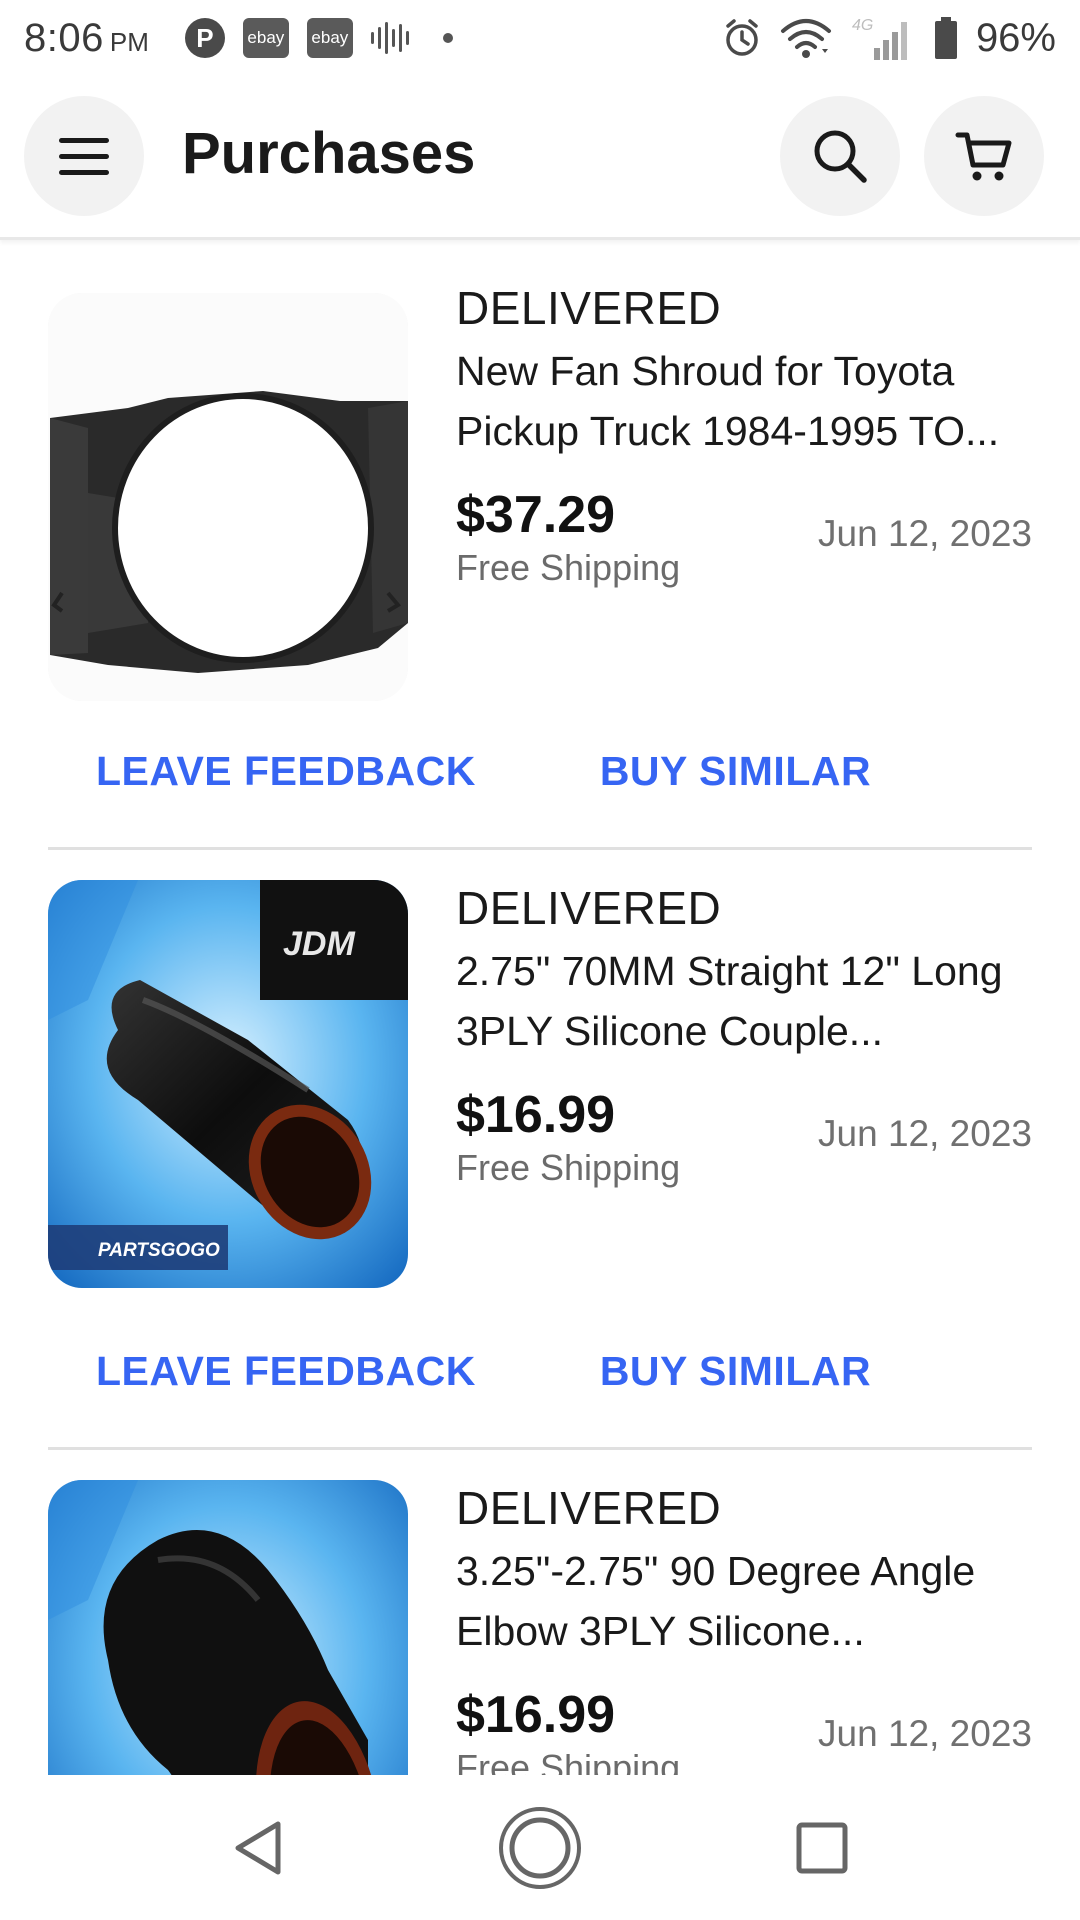  What do you see at coordinates (265, 38) in the screenshot?
I see `ebay-notification-icon: ebay` at bounding box center [265, 38].